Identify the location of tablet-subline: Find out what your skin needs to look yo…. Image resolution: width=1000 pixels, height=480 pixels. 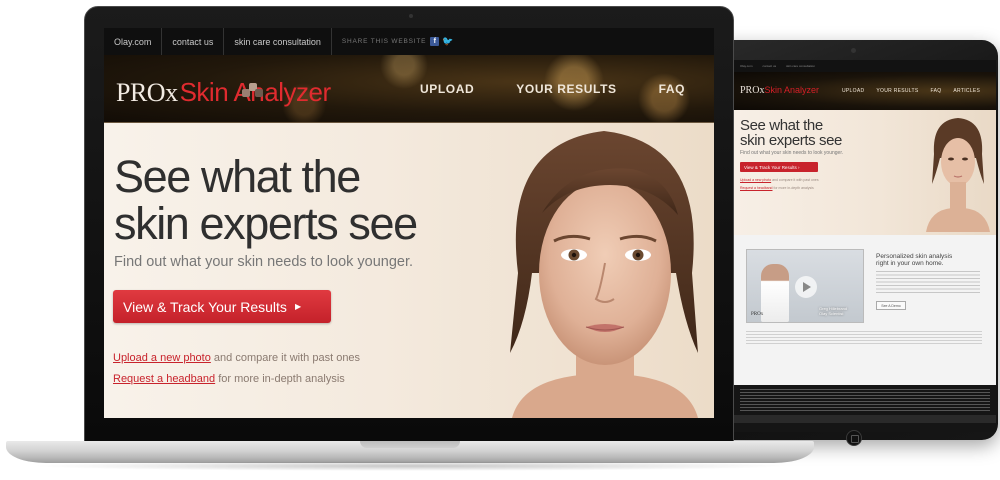
(792, 153).